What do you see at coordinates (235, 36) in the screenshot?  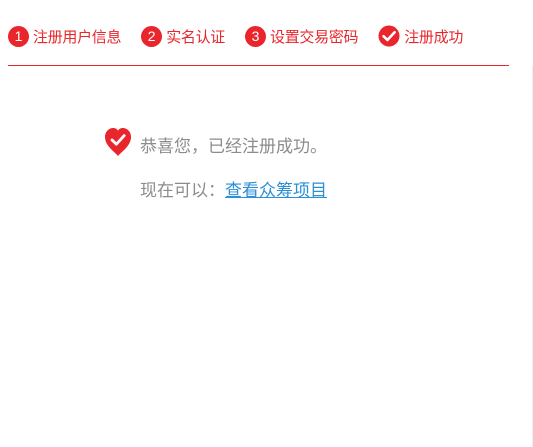 I see `registration-steps: 1 注册用户信息 2 实名认证 3 设置交易密码 注册成功` at bounding box center [235, 36].